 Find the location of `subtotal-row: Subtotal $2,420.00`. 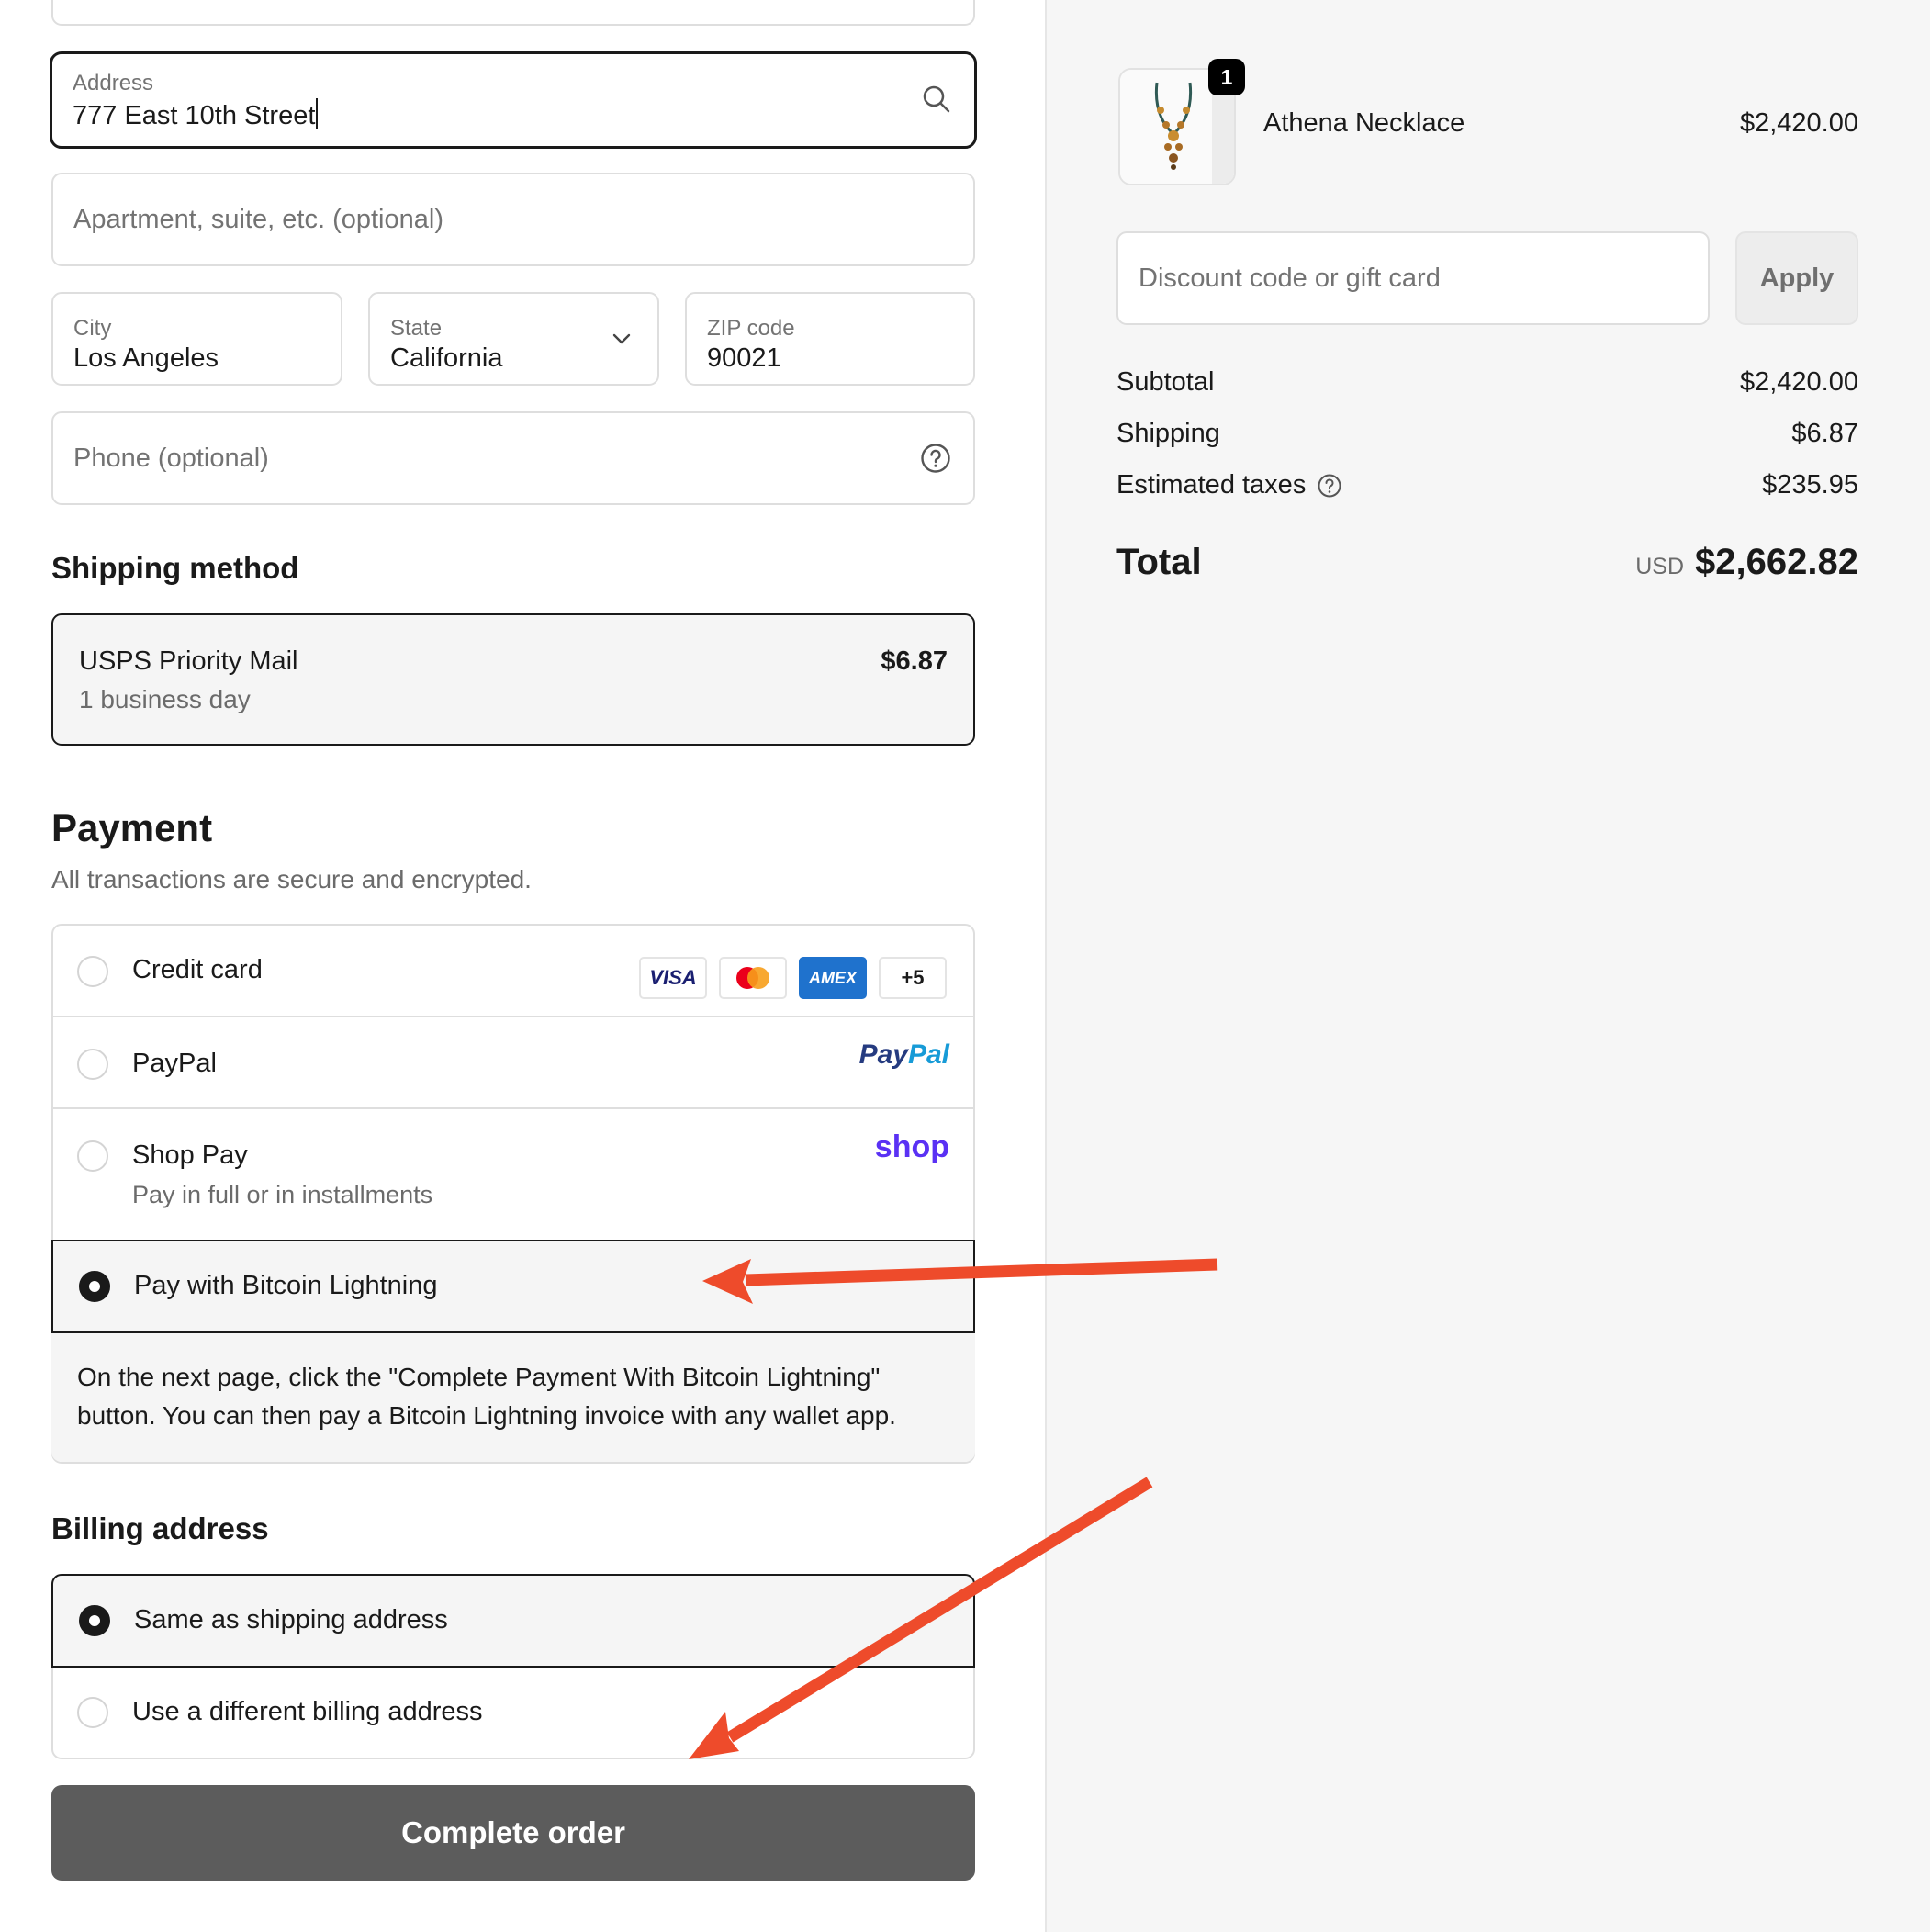

subtotal-row: Subtotal $2,420.00 is located at coordinates (1487, 382).